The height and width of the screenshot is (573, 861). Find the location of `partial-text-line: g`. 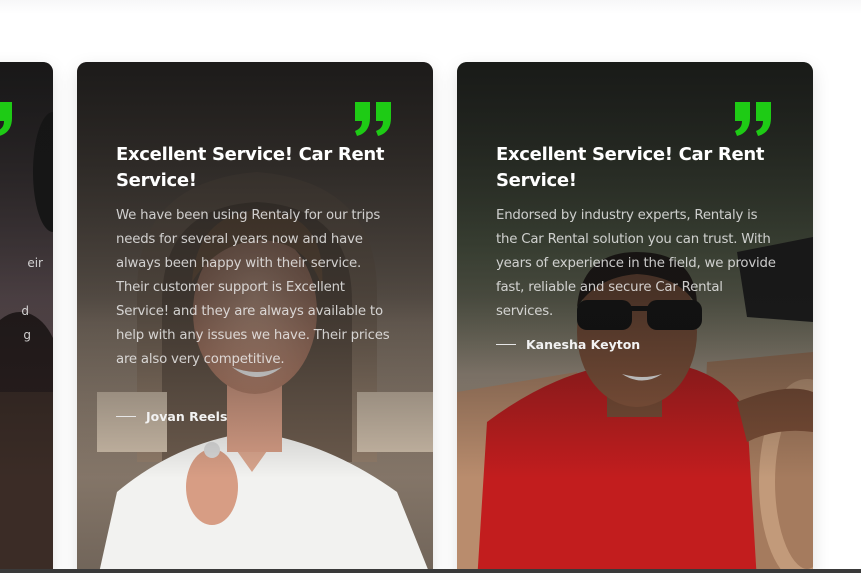

partial-text-line: g is located at coordinates (27, 335).